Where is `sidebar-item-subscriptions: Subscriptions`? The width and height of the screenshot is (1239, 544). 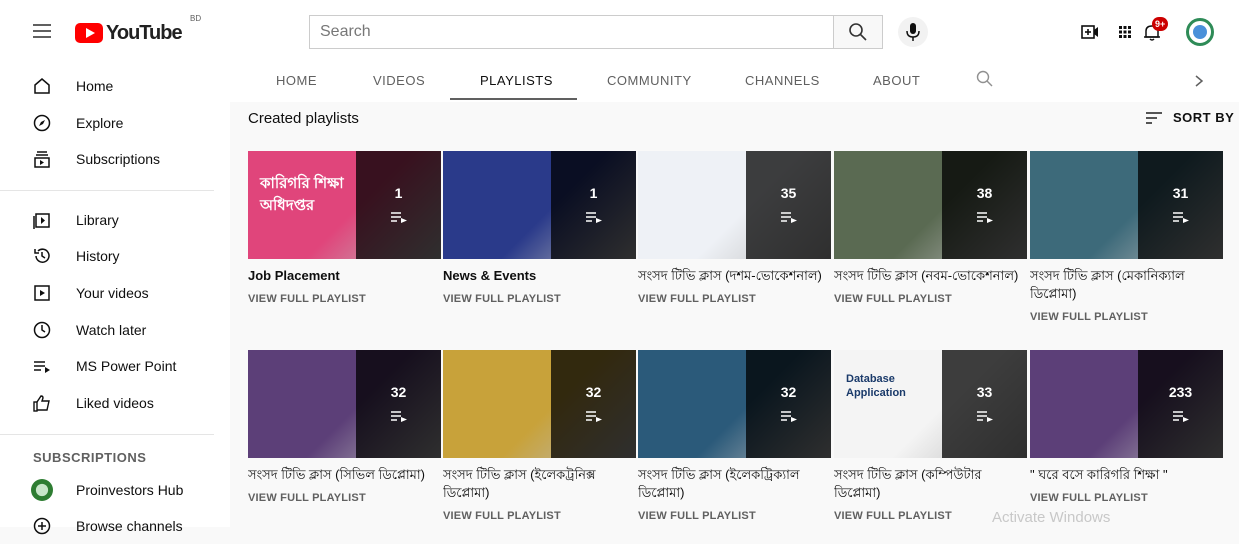 sidebar-item-subscriptions: Subscriptions is located at coordinates (115, 159).